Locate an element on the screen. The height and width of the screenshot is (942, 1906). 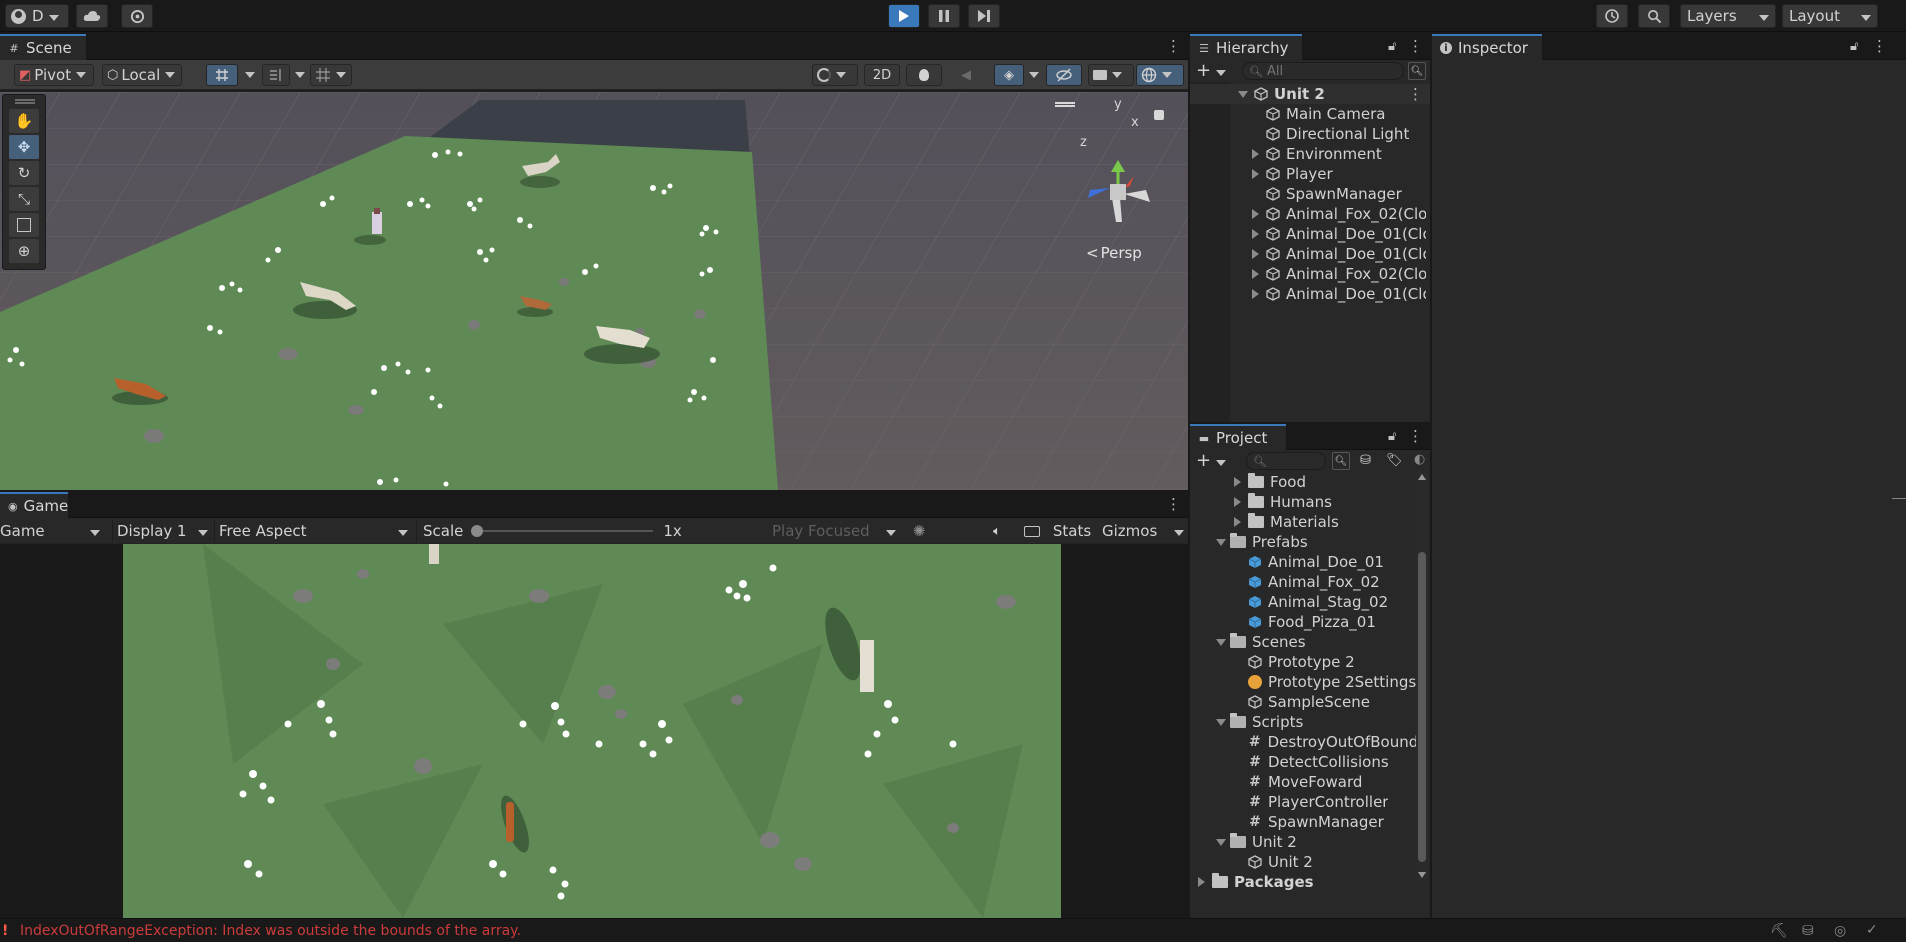
project-item: Food is located at coordinates (1303, 482).